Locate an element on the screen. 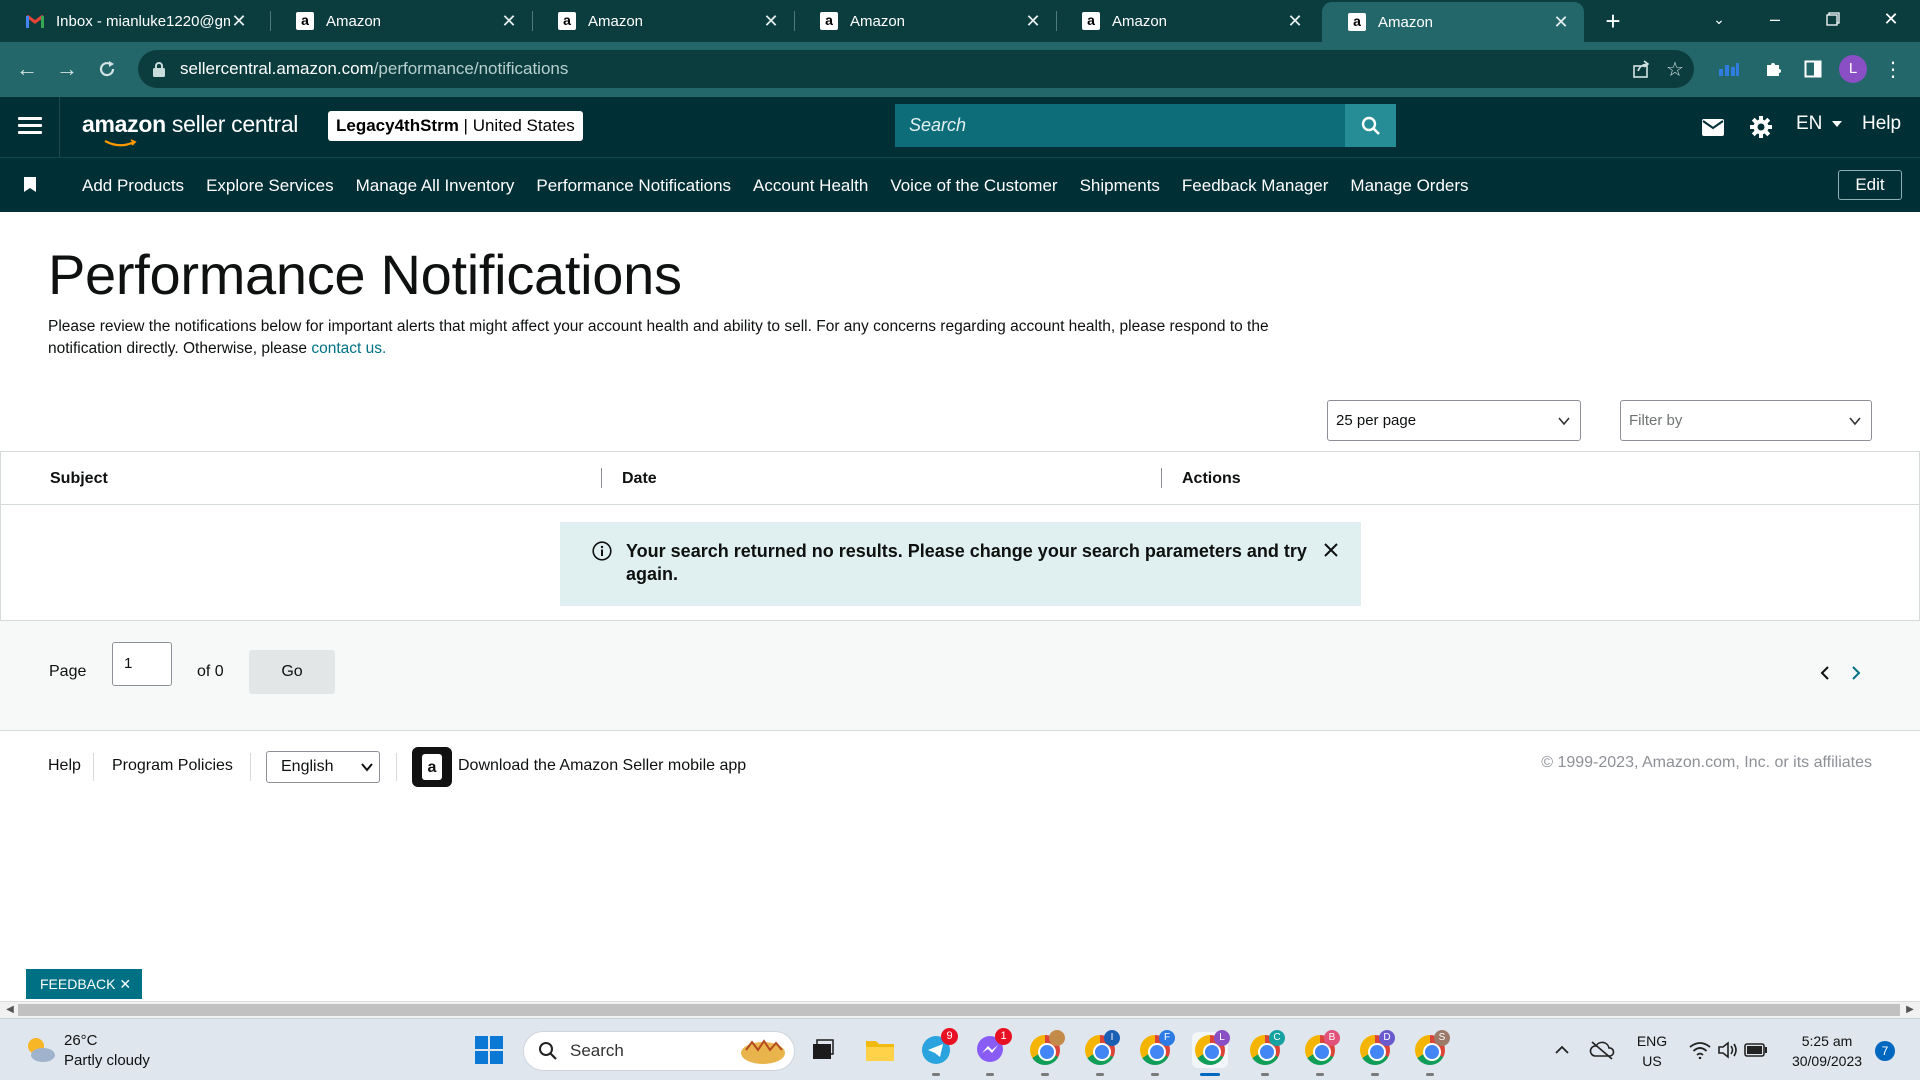 This screenshot has width=1920, height=1080. bookmark-icon is located at coordinates (30, 184).